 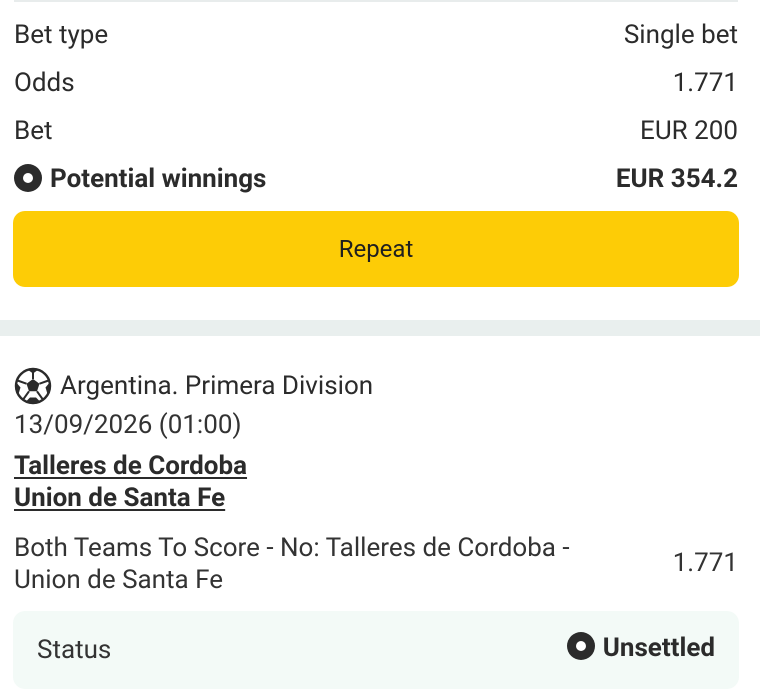 I want to click on potential-winnings-label: Potential winnings, so click(x=158, y=178).